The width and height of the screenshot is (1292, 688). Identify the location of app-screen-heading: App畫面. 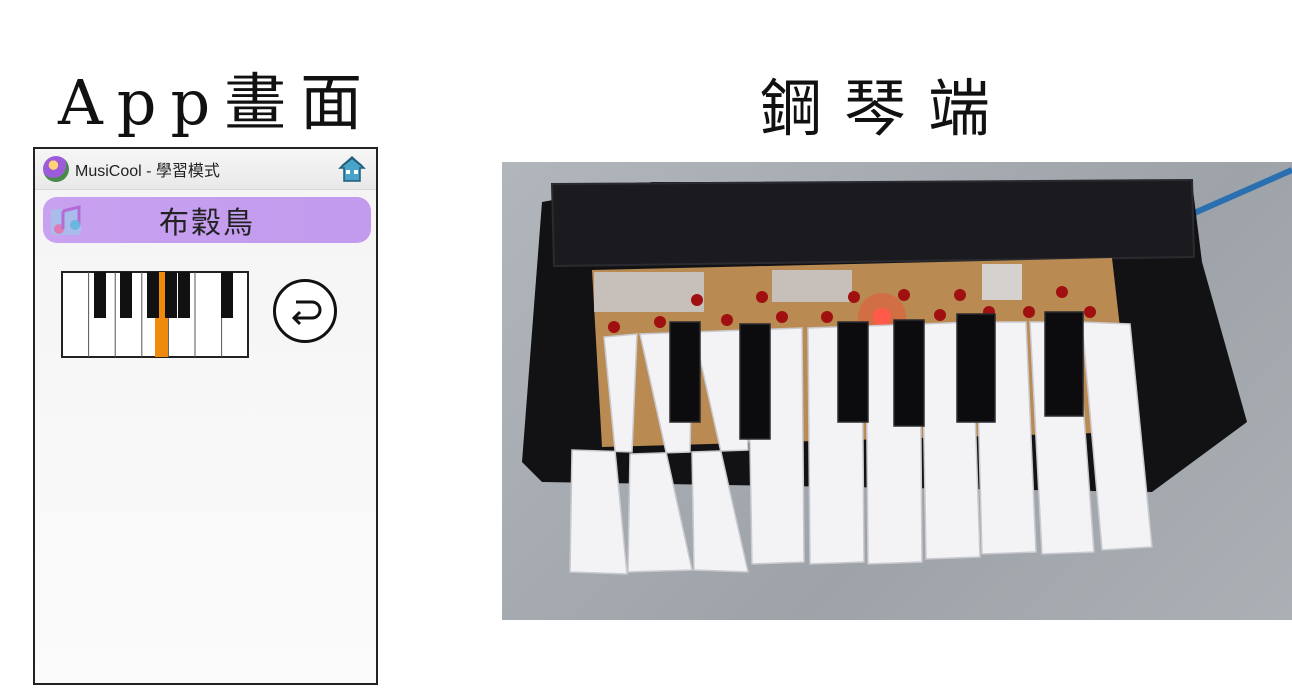
(217, 102).